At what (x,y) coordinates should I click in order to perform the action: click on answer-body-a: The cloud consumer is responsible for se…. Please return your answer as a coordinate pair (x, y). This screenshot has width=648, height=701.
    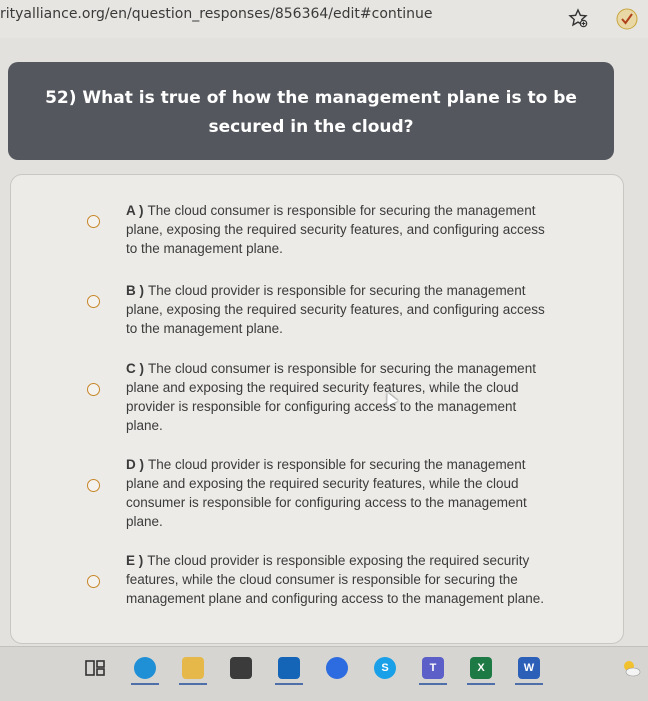
    Looking at the image, I should click on (335, 229).